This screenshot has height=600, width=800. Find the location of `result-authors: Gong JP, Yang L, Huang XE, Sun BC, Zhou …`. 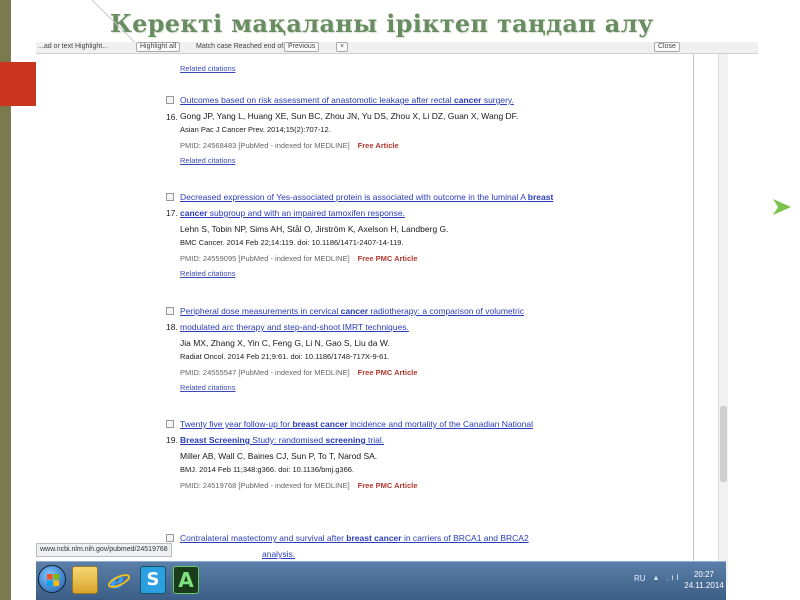

result-authors: Gong JP, Yang L, Huang XE, Sun BC, Zhou … is located at coordinates (349, 116).